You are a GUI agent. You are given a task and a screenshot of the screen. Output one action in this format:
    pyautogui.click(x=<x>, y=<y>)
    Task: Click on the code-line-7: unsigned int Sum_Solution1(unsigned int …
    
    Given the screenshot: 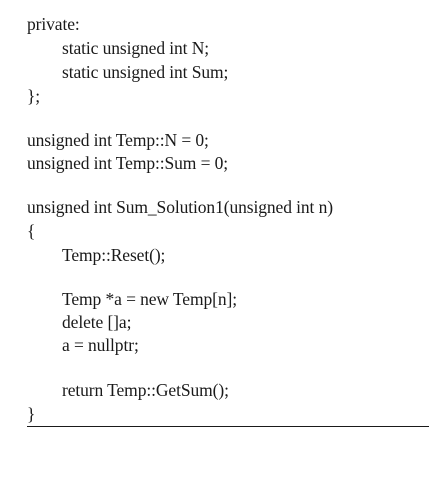 What is the action you would take?
    pyautogui.click(x=180, y=207)
    